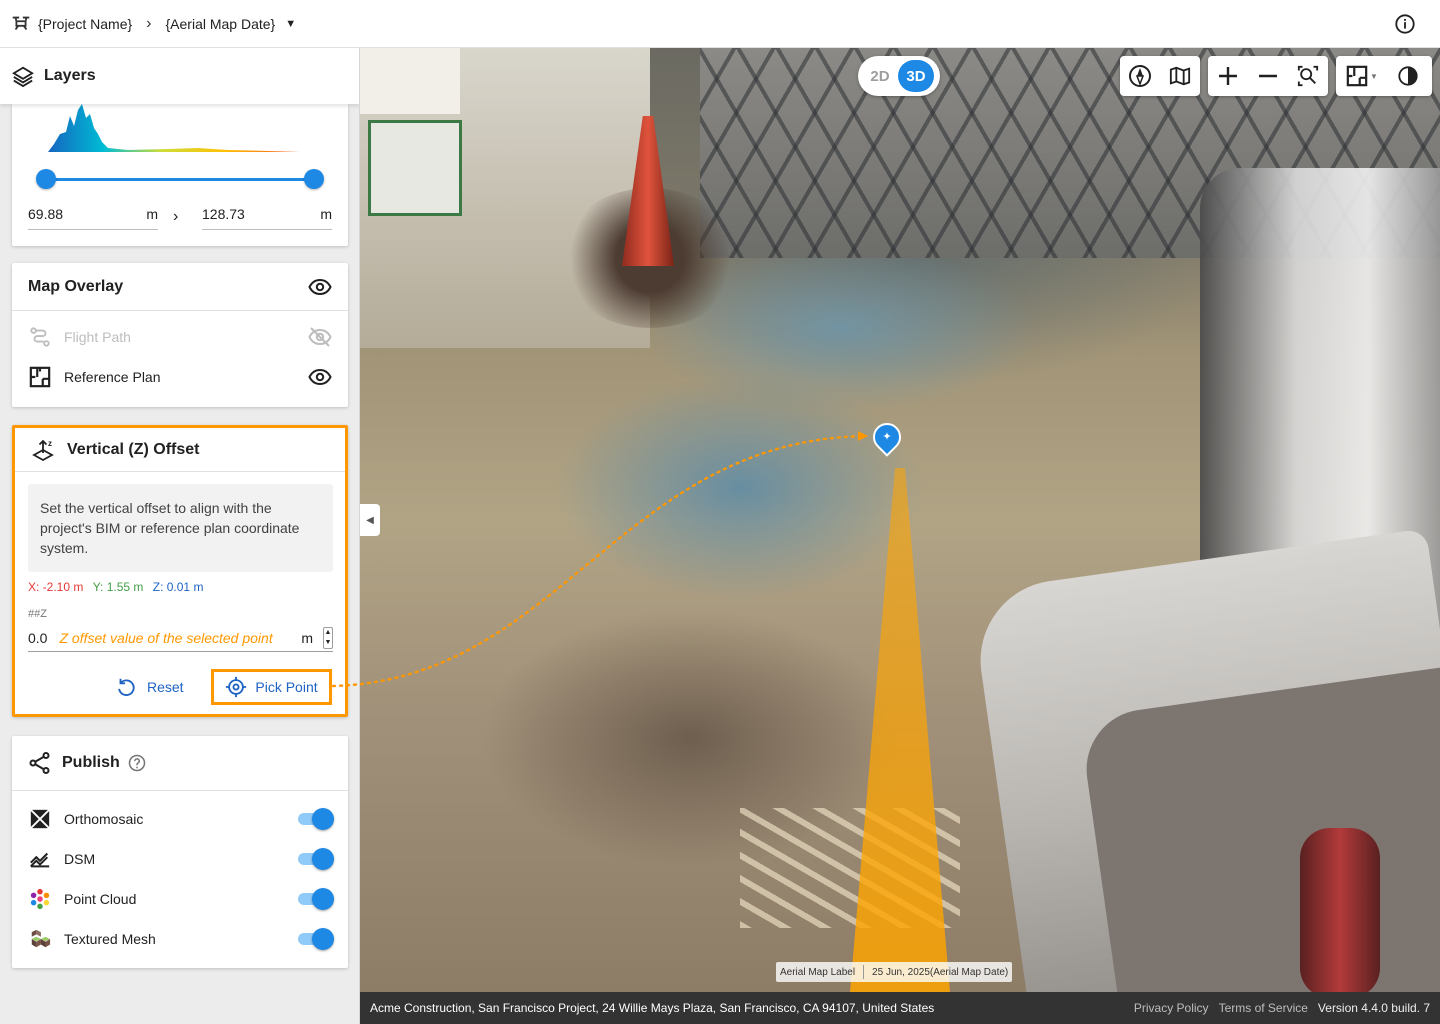 Image resolution: width=1440 pixels, height=1024 pixels. Describe the element at coordinates (180, 763) in the screenshot. I see `publish-header: Publish` at that location.